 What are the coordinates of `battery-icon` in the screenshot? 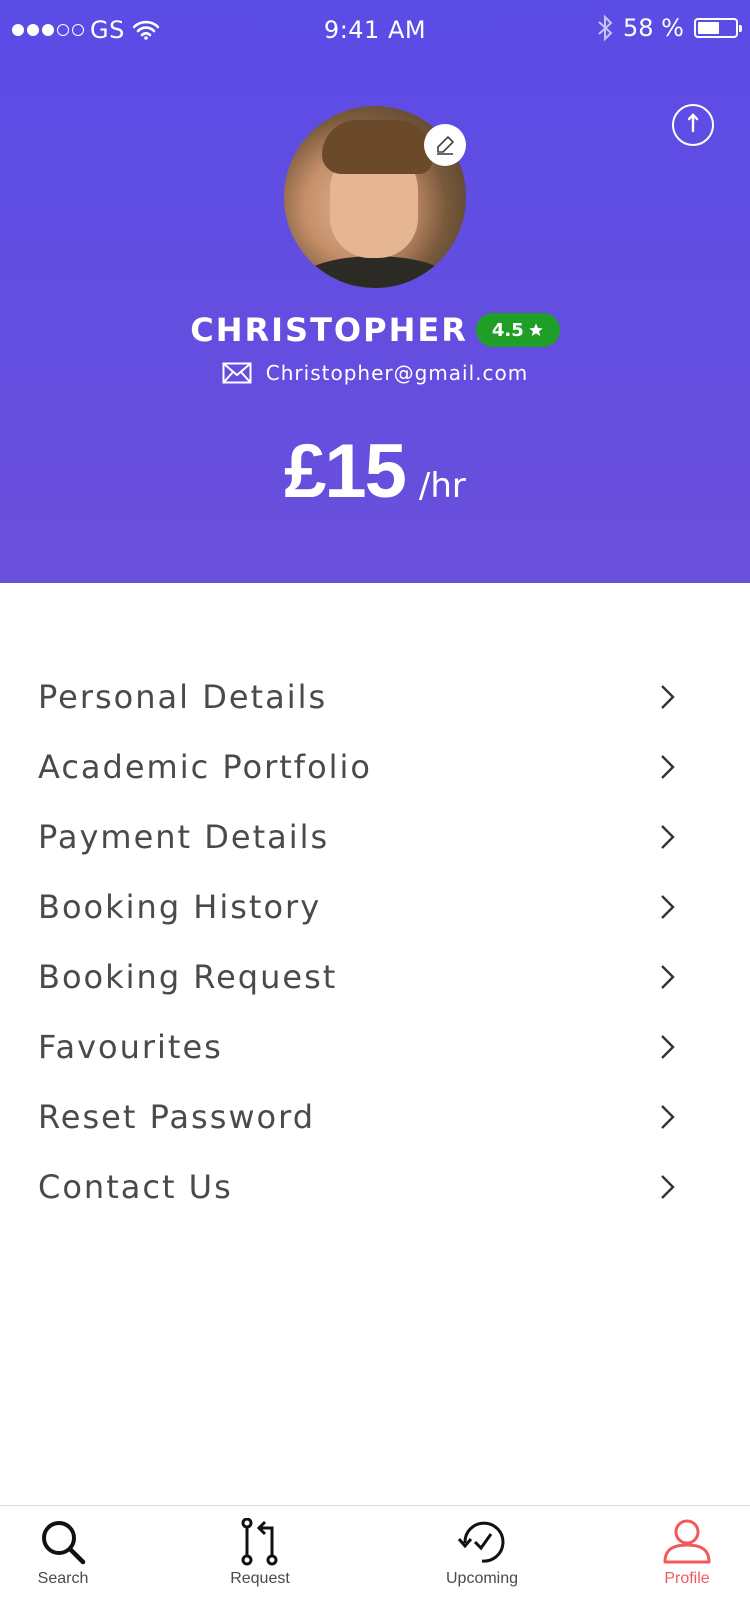 It's located at (718, 28).